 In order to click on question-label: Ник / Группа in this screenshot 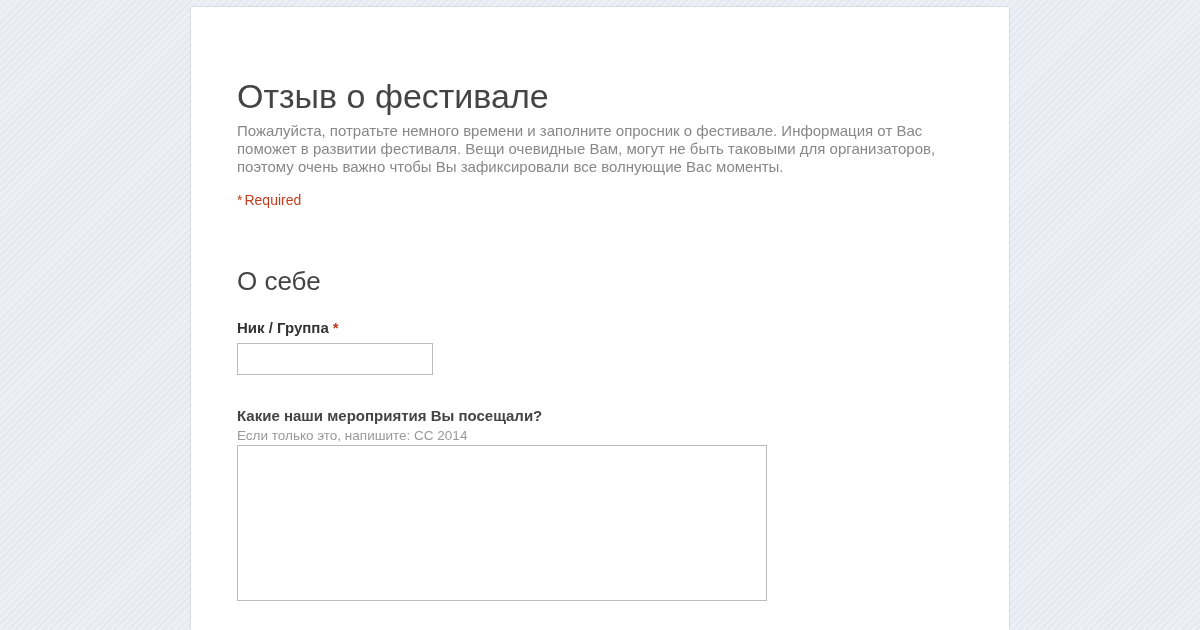, I will do `click(283, 327)`.